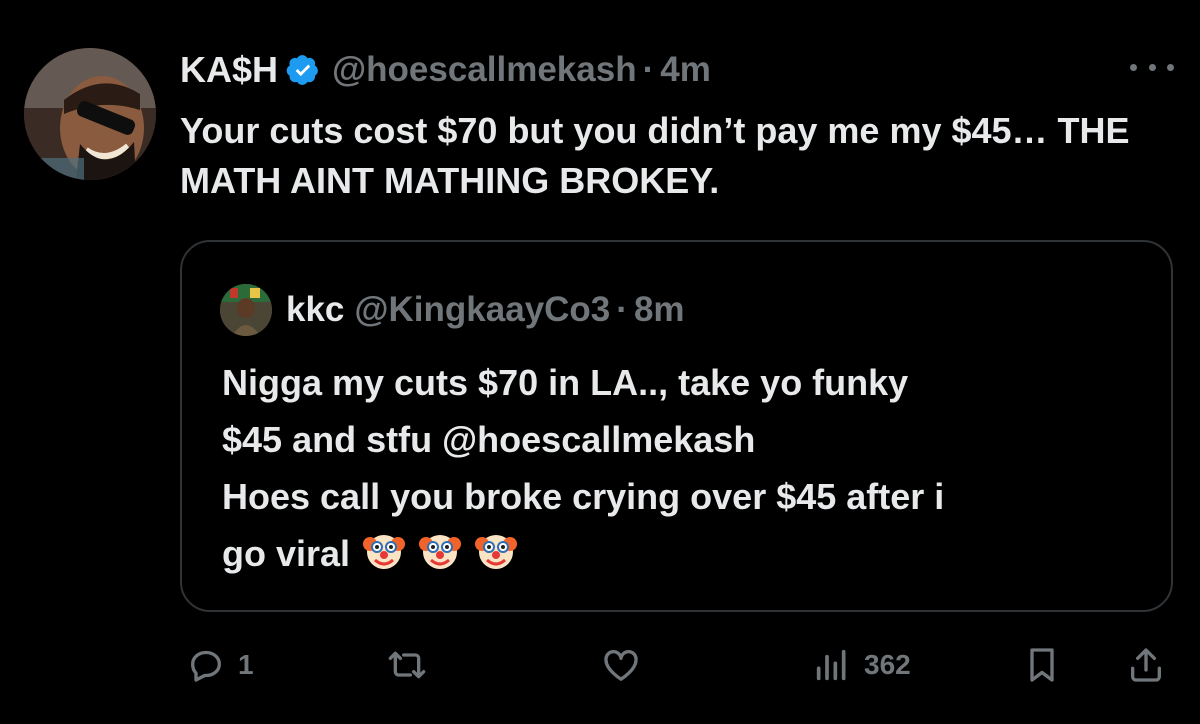  I want to click on quoted-author-avatar, so click(246, 310).